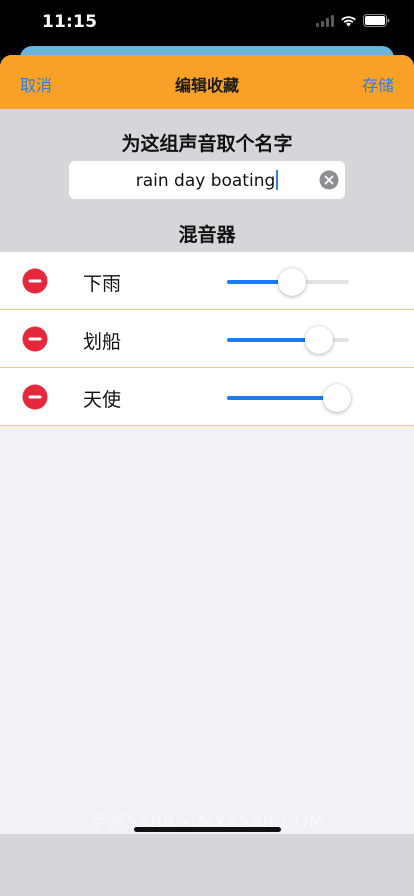 This screenshot has height=896, width=414. What do you see at coordinates (329, 180) in the screenshot?
I see `clear-icon` at bounding box center [329, 180].